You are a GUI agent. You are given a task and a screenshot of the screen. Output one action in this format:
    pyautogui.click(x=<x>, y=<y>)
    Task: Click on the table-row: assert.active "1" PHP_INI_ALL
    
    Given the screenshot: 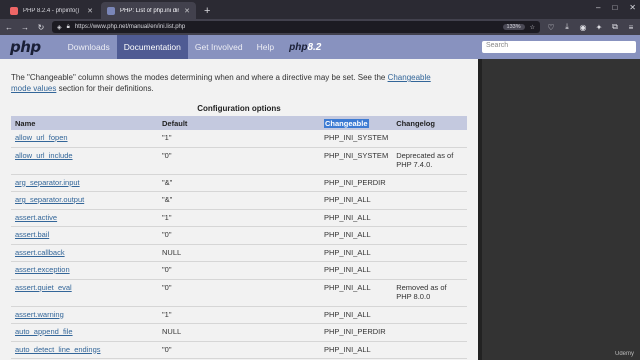 What is the action you would take?
    pyautogui.click(x=239, y=218)
    